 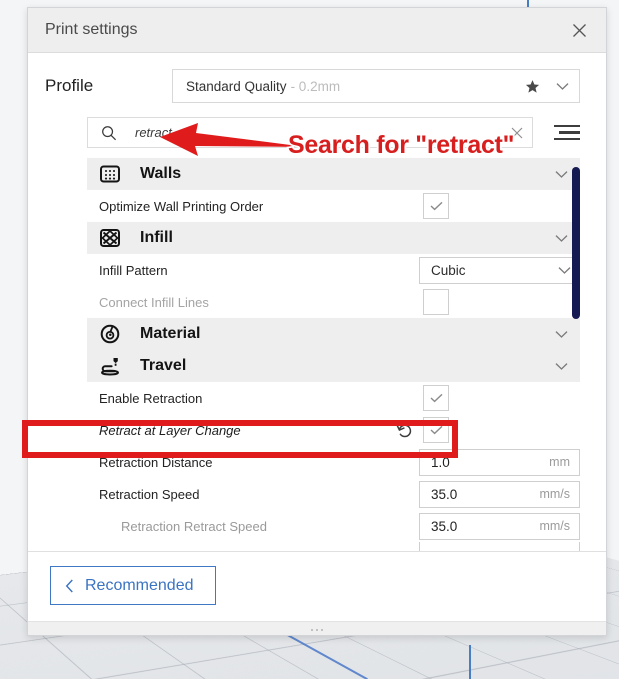 I want to click on profile-row: Profile Standard Quality - 0.2mm, so click(x=317, y=84).